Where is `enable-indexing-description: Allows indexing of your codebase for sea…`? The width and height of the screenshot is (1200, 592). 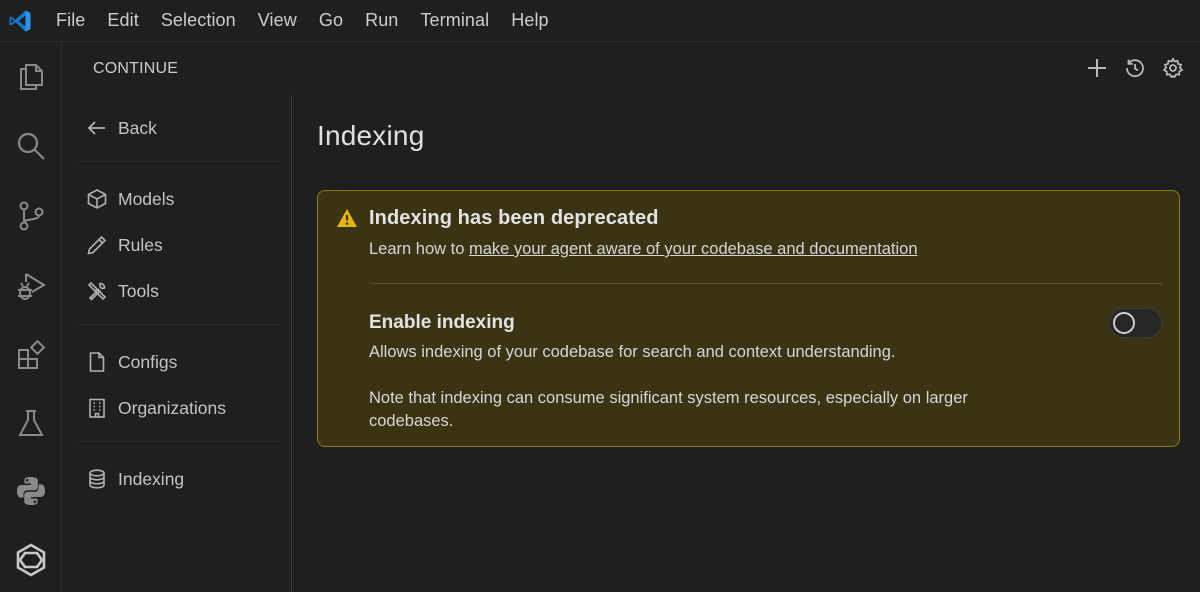 enable-indexing-description: Allows indexing of your codebase for sea… is located at coordinates (632, 352).